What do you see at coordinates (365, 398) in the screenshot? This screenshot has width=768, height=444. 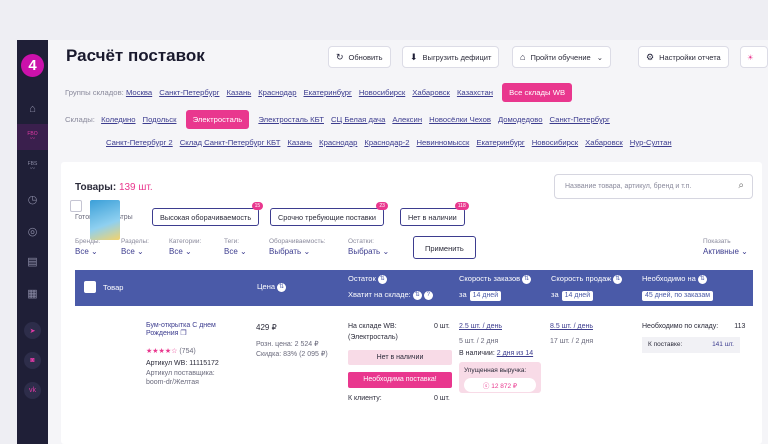 I see `to-client-label: К клиенту:` at bounding box center [365, 398].